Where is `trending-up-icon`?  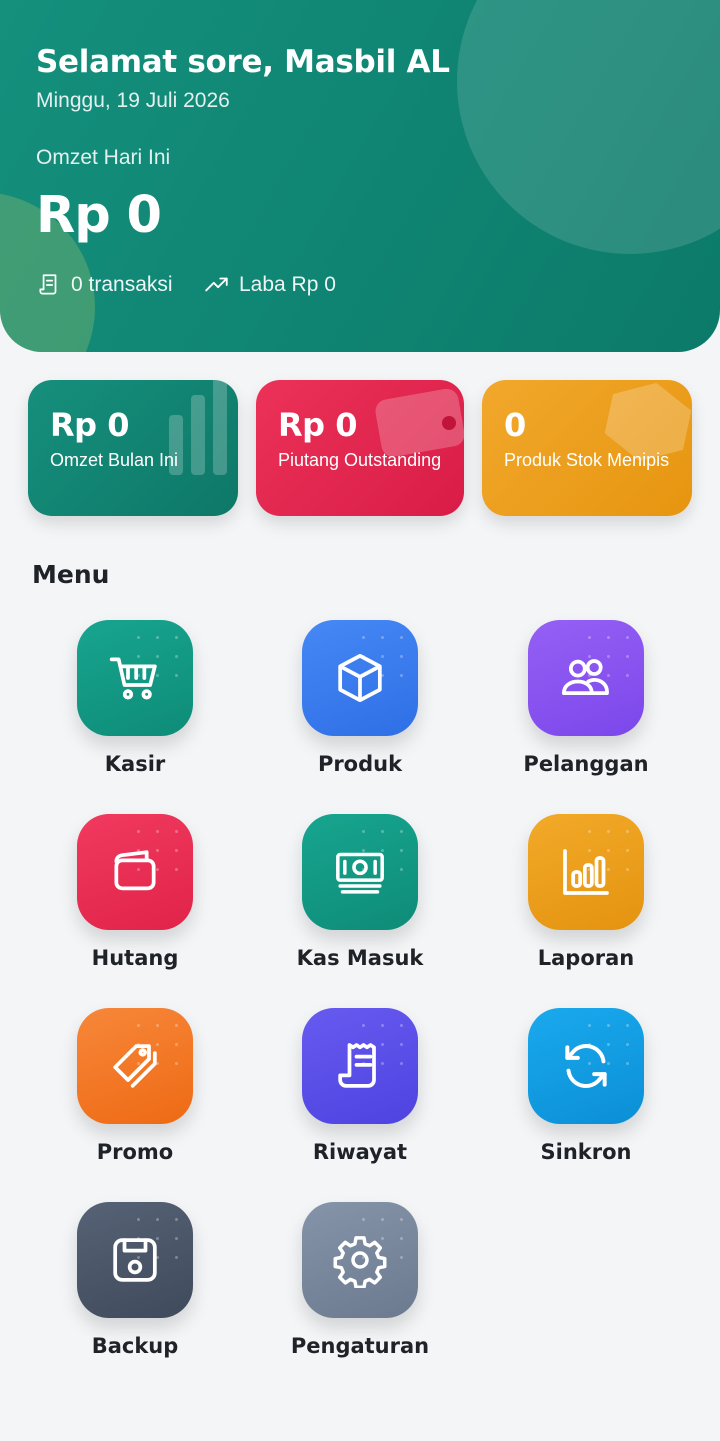
trending-up-icon is located at coordinates (216, 284).